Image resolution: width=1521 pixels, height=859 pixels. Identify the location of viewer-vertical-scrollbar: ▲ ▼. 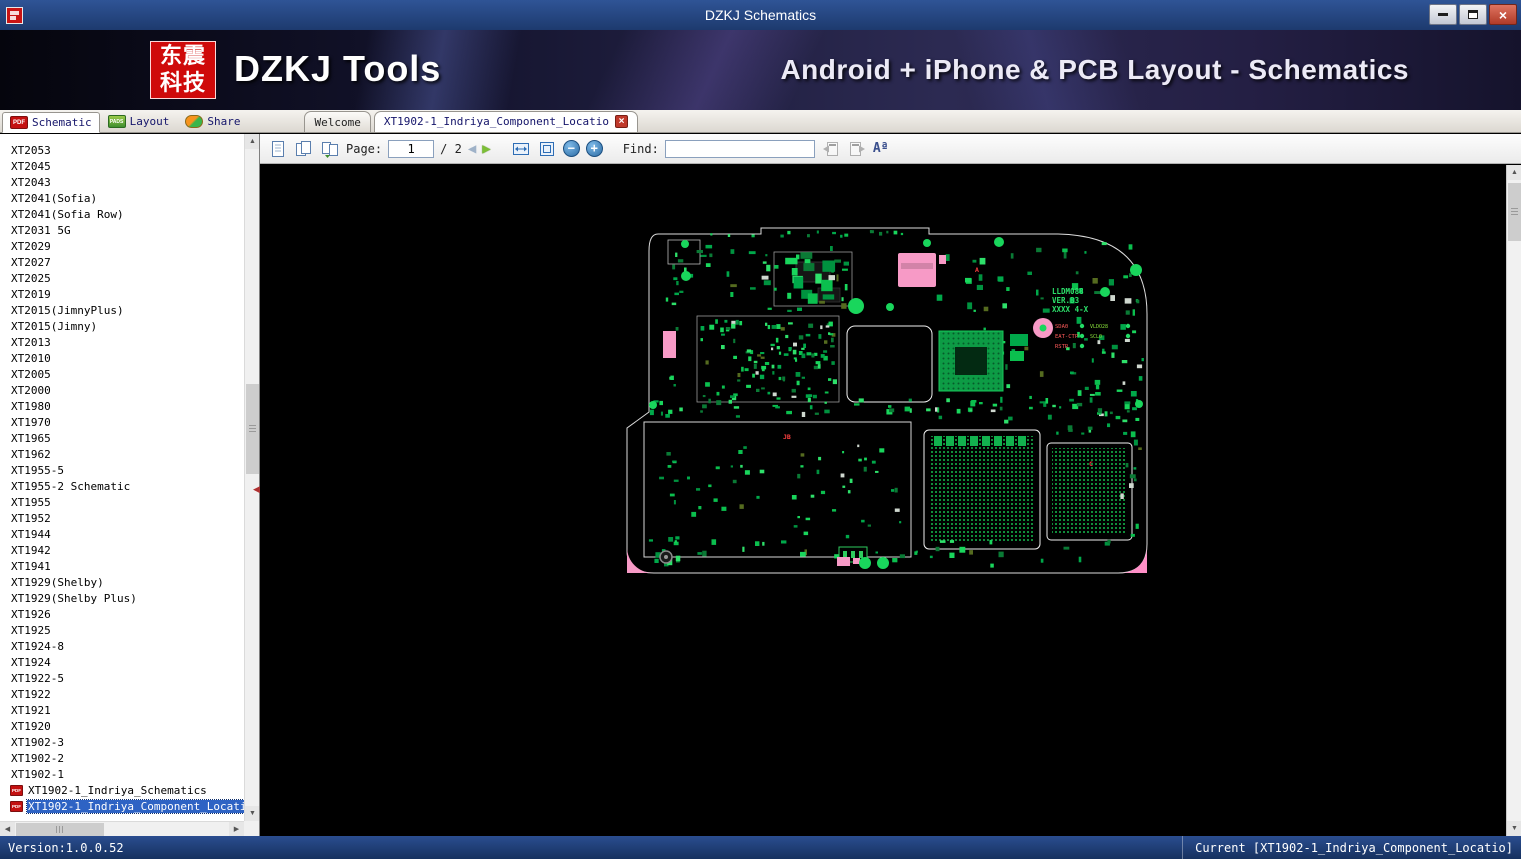
(1513, 500).